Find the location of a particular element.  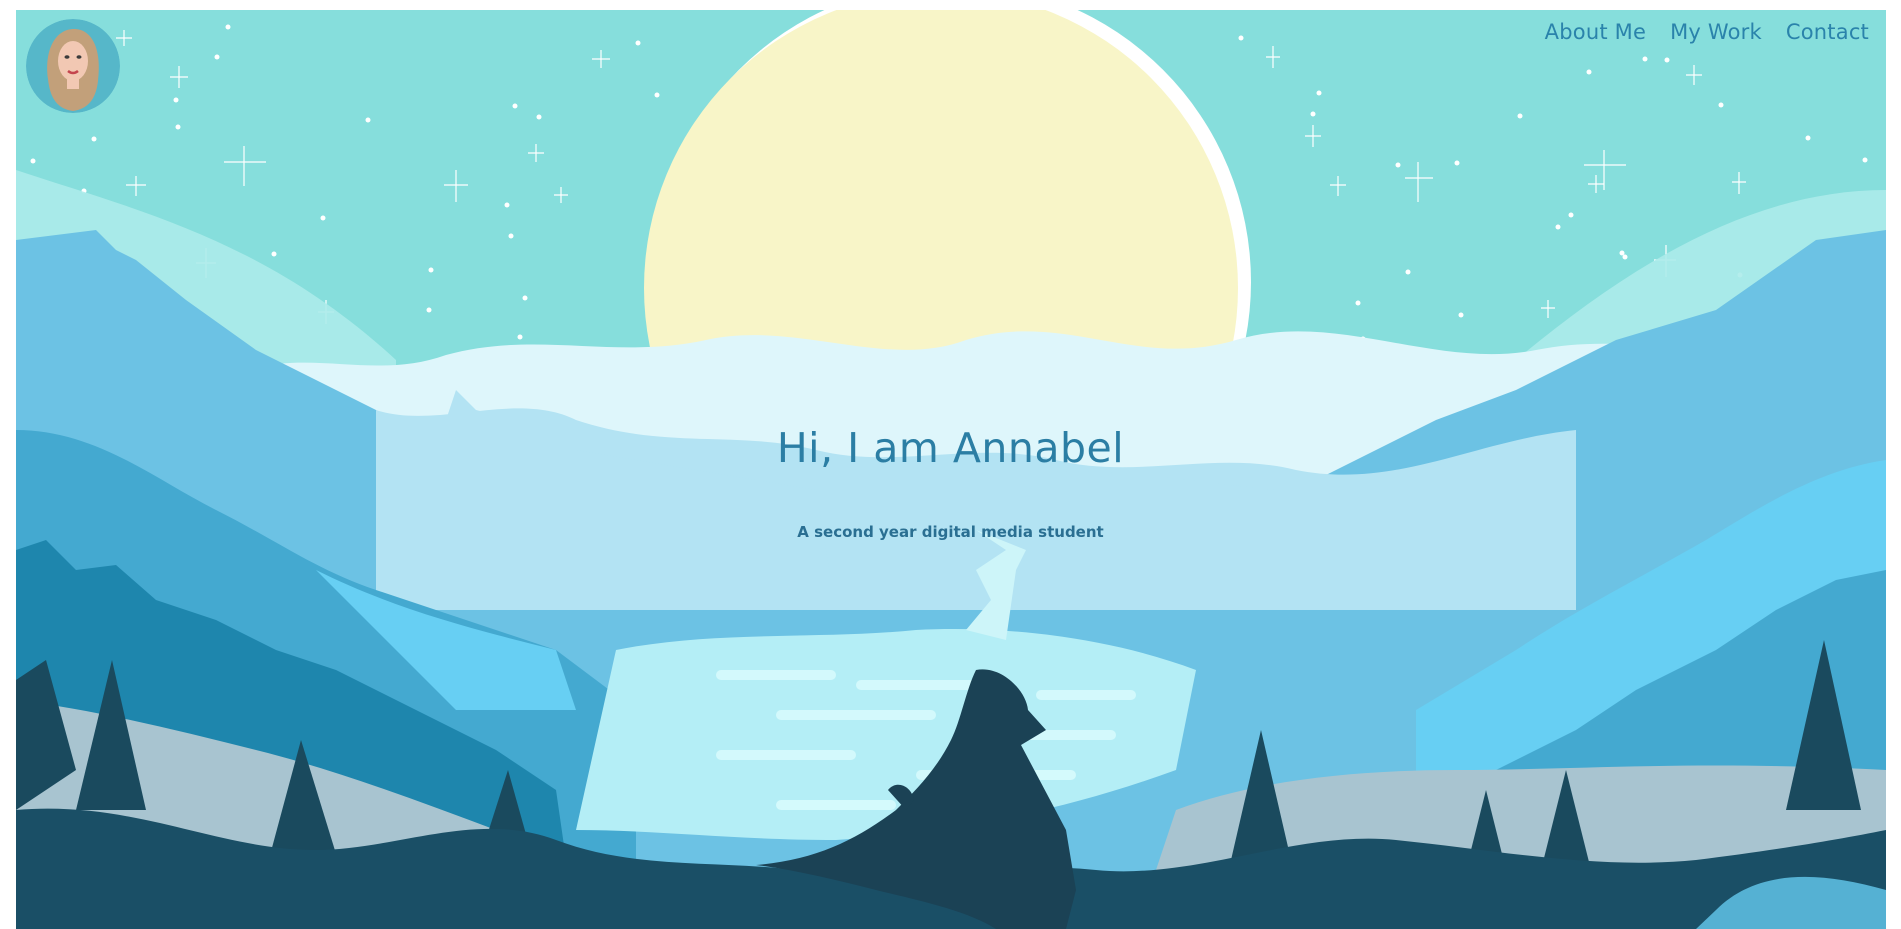

profile-portrait-icon is located at coordinates (73, 66).